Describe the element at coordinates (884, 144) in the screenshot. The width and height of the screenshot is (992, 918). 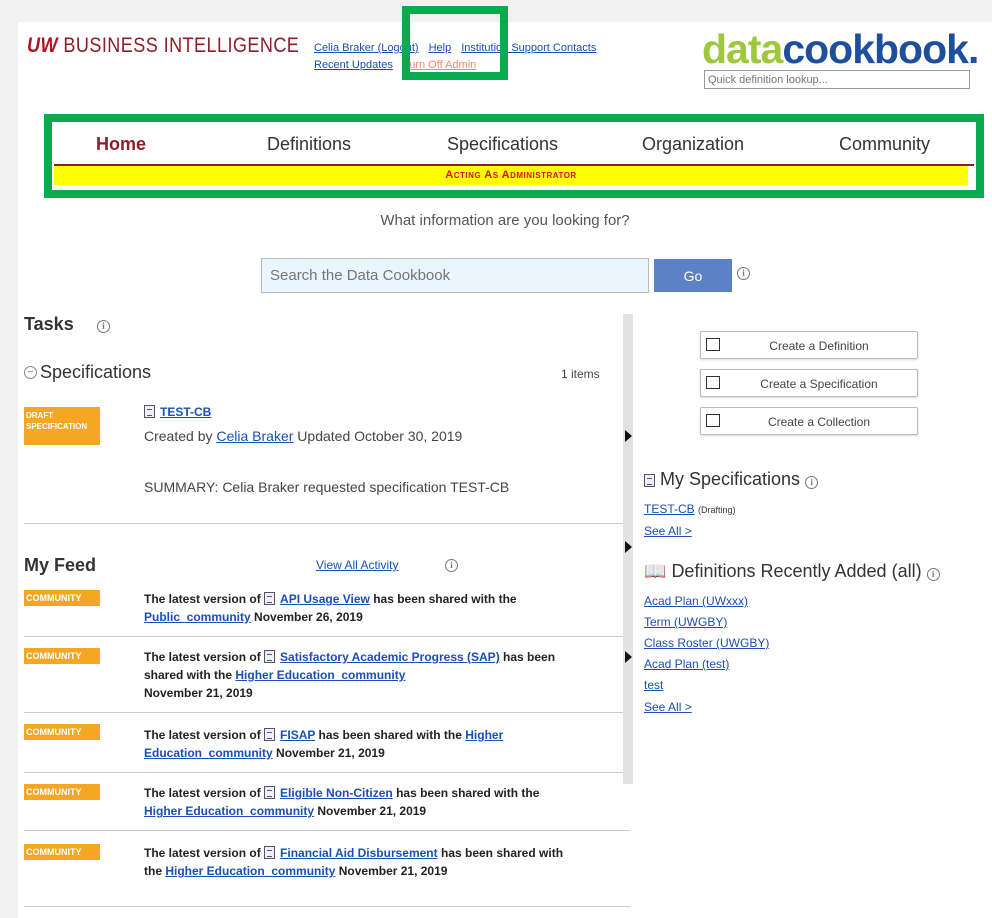
I see `nav-community: Community` at that location.